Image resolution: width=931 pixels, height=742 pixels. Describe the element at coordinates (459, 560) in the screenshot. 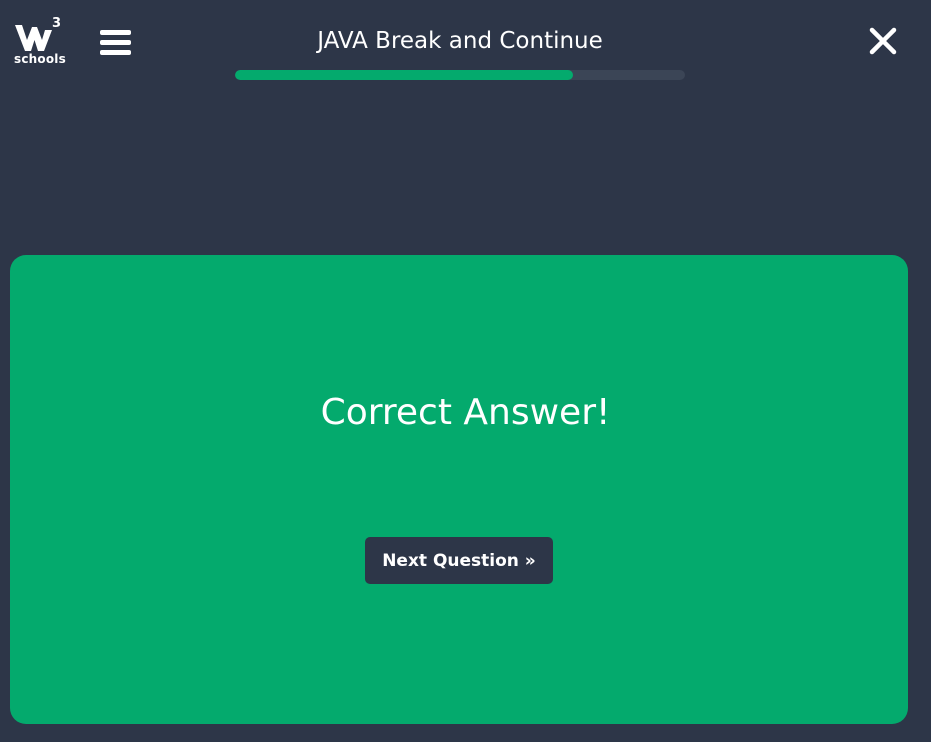

I see `next-question-button: Next Question »` at that location.